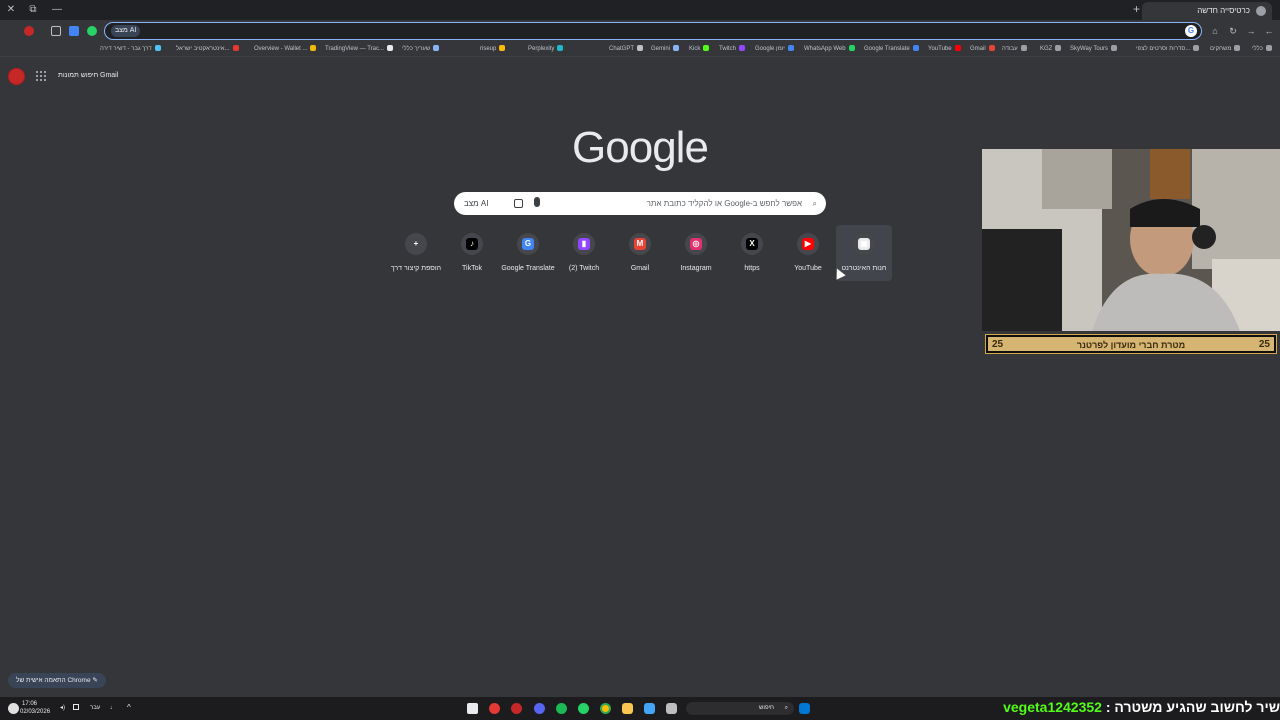 Image resolution: width=1280 pixels, height=720 pixels. I want to click on bank-icon, so click(235, 48).